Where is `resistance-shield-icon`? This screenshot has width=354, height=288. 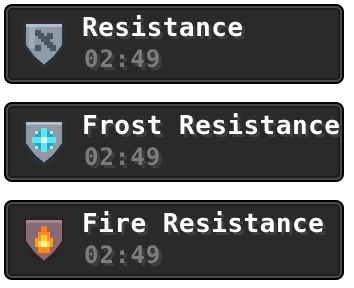
resistance-shield-icon is located at coordinates (44, 45).